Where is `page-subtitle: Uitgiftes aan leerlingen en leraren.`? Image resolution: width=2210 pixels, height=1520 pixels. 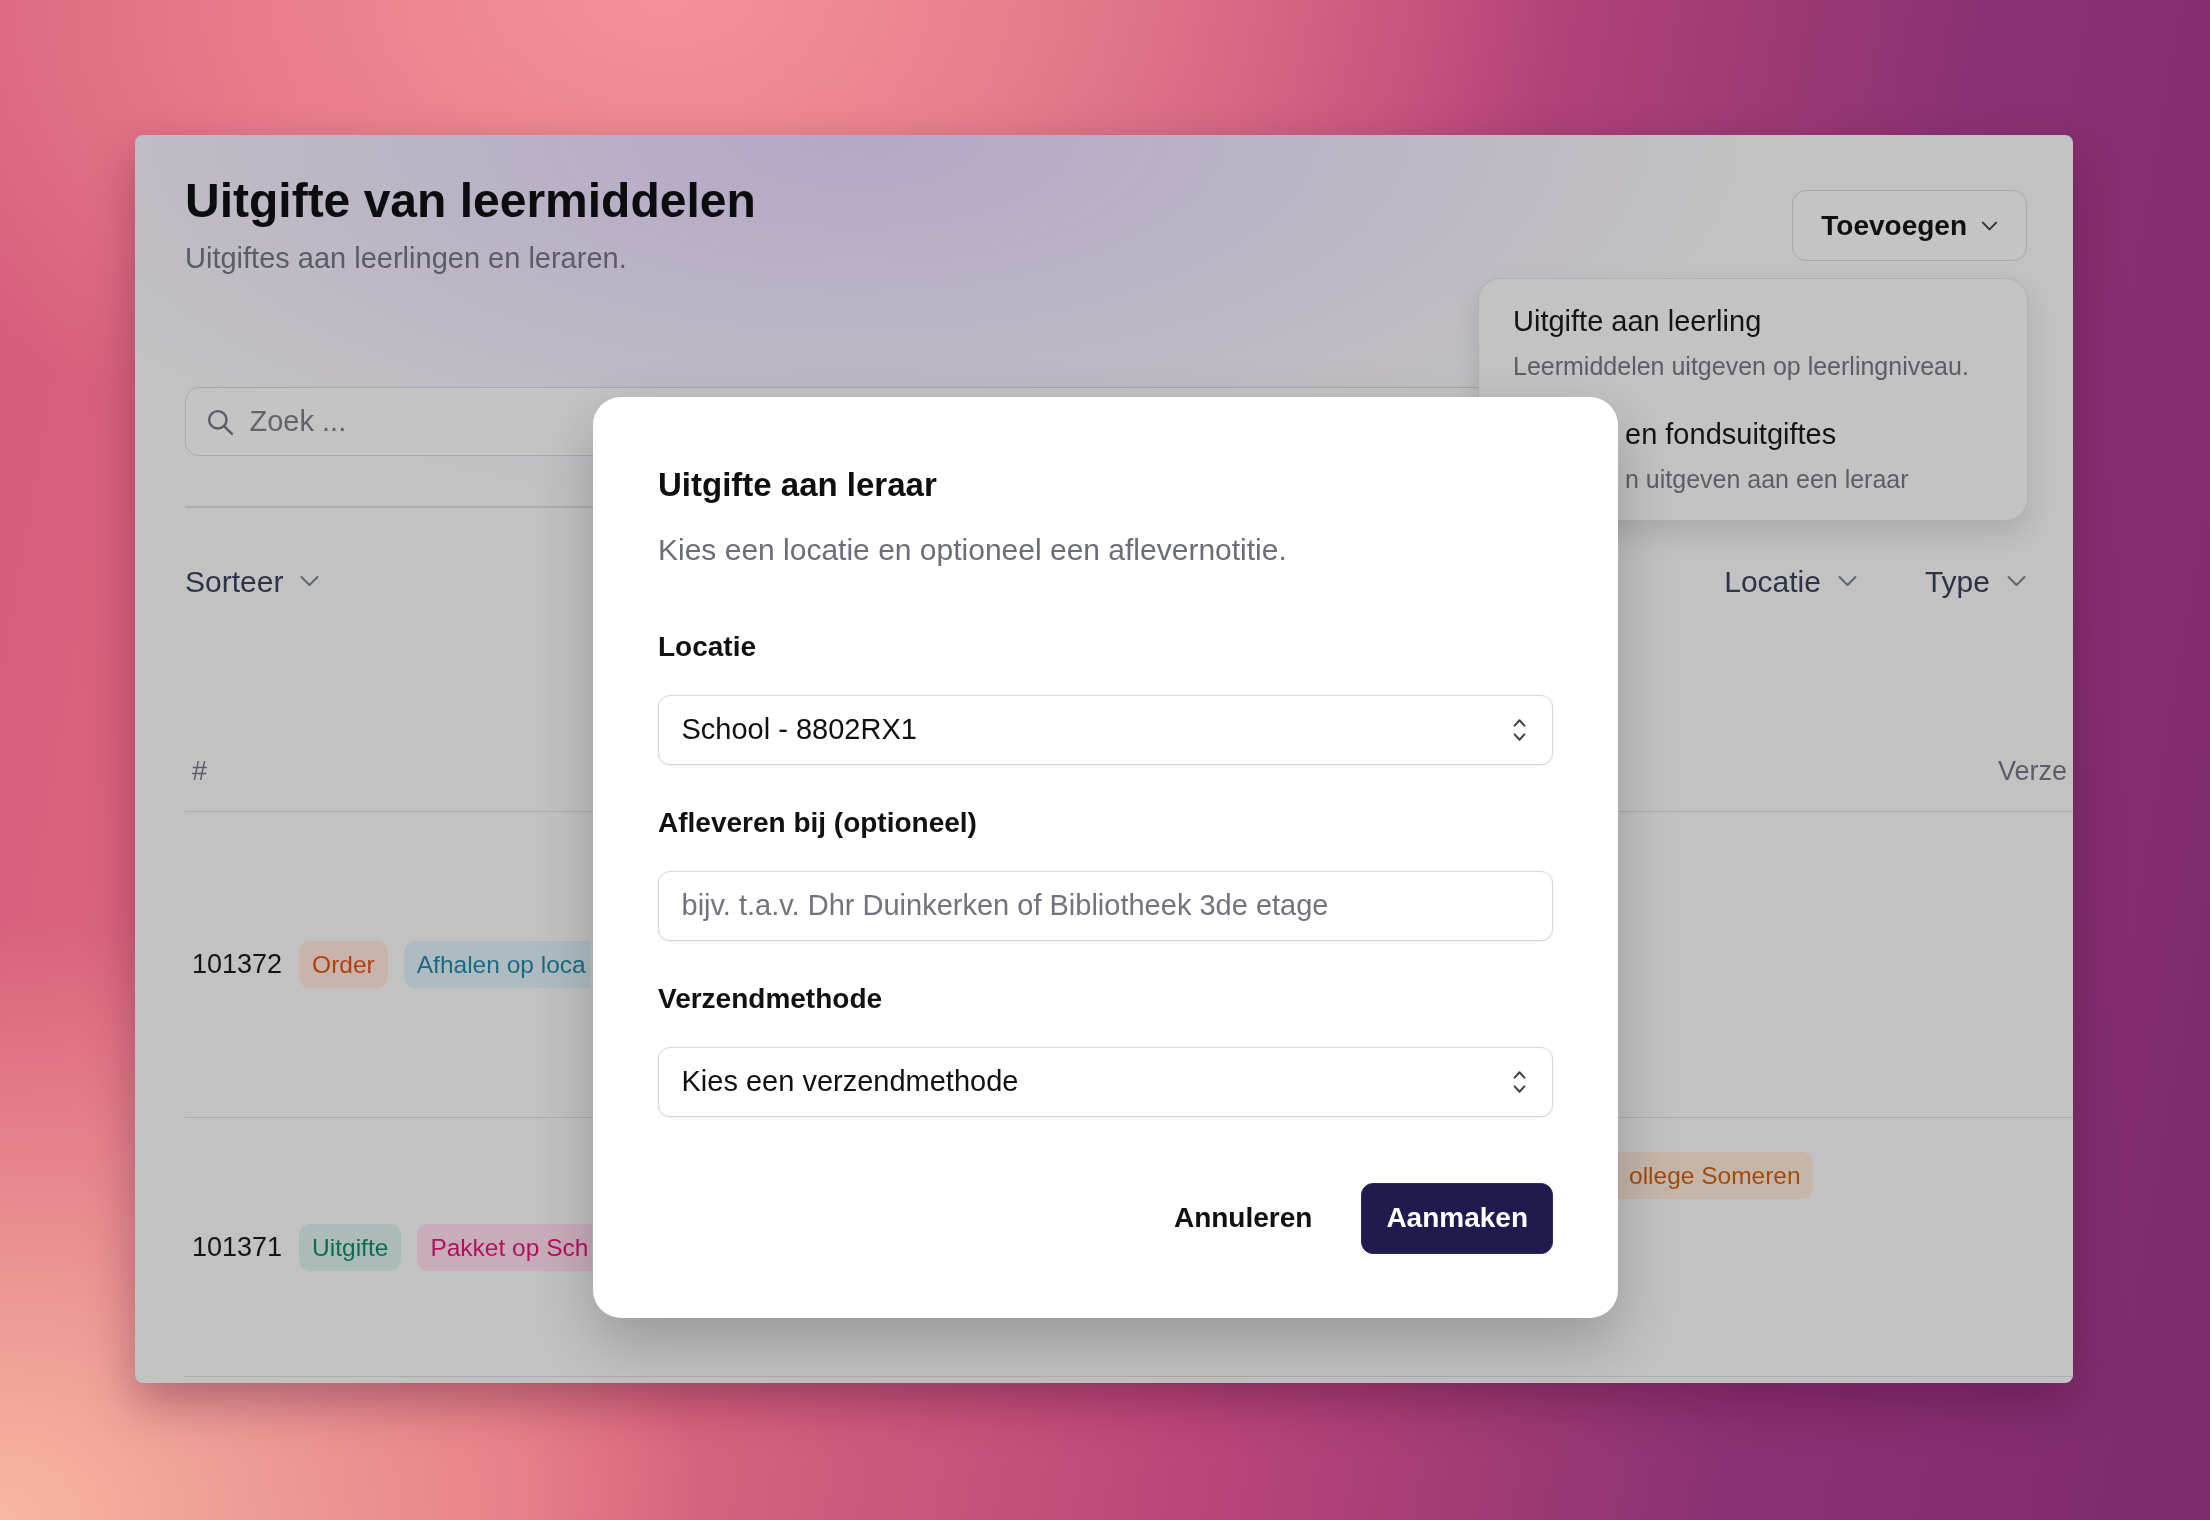 page-subtitle: Uitgiftes aan leerlingen en leraren. is located at coordinates (406, 258).